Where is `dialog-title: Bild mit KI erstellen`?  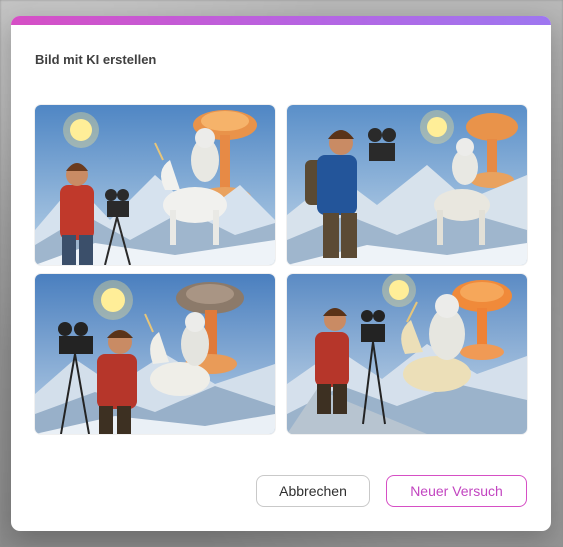
dialog-title: Bild mit KI erstellen is located at coordinates (96, 59).